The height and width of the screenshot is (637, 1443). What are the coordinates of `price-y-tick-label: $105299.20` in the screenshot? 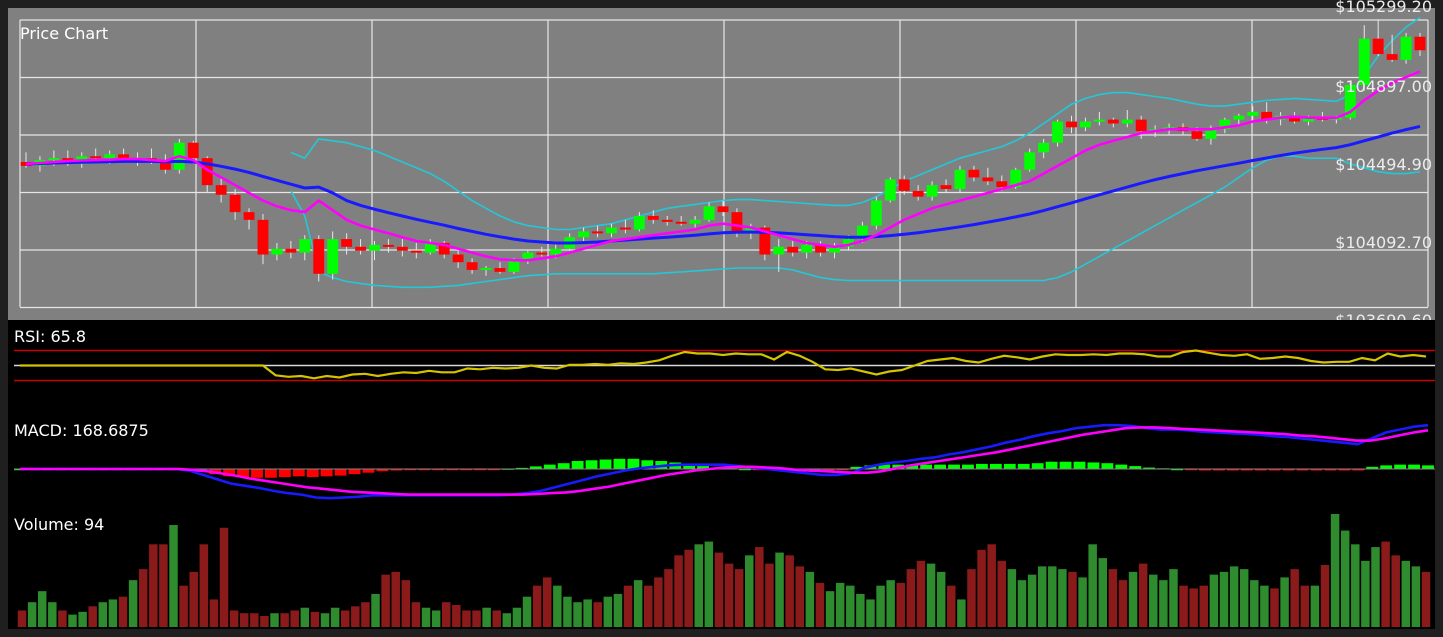 It's located at (1383, 8).